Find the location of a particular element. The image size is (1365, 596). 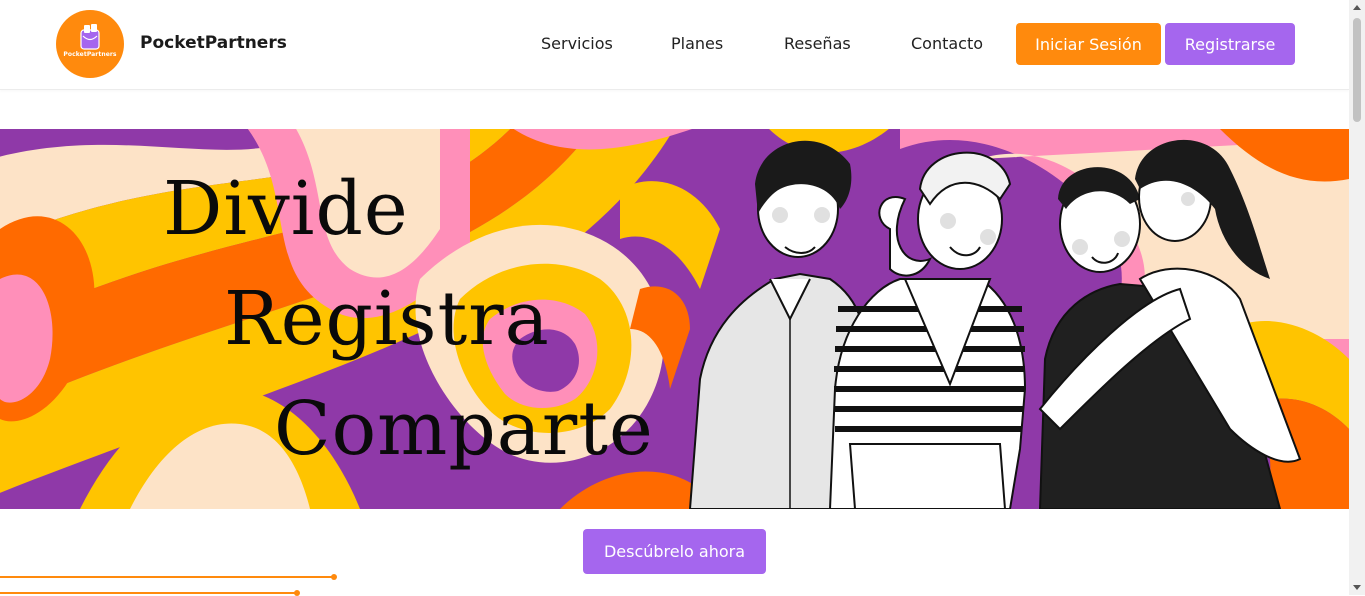

scroll-up-icon is located at coordinates (1357, 7).